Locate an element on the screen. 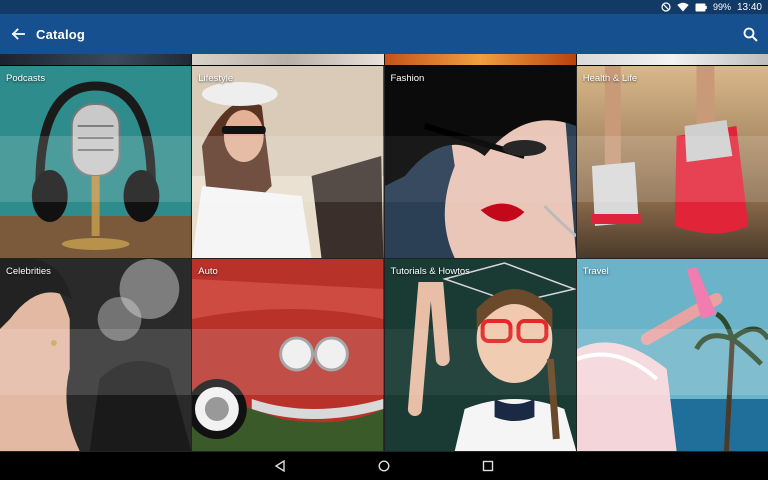  search-button is located at coordinates (750, 34).